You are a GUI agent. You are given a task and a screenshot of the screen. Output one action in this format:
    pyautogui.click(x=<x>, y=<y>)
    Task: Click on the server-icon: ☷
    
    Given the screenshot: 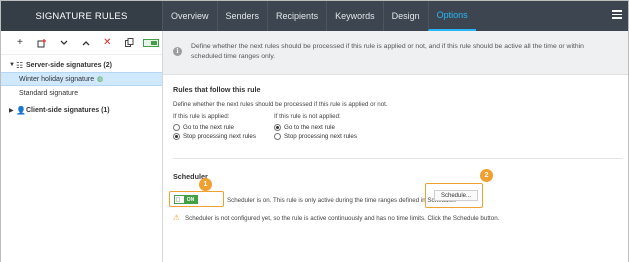 What is the action you would take?
    pyautogui.click(x=20, y=65)
    